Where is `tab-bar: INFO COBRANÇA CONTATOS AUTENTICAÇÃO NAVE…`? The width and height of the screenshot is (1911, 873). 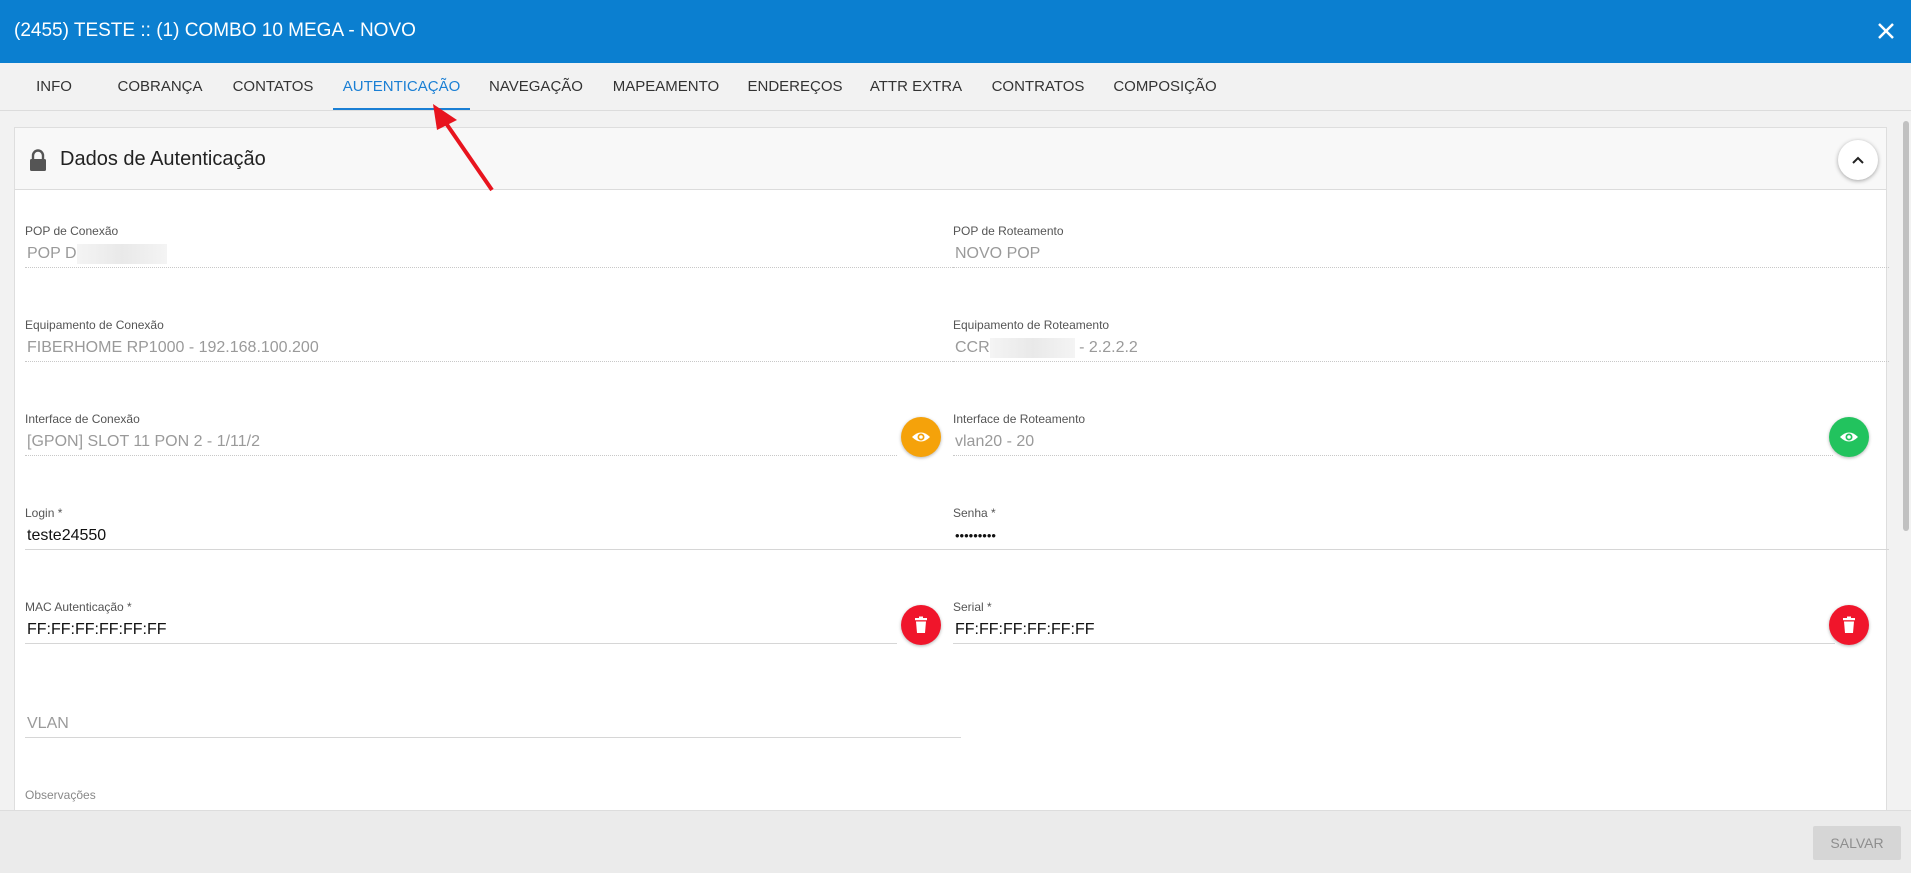 tab-bar: INFO COBRANÇA CONTATOS AUTENTICAÇÃO NAVE… is located at coordinates (955, 87).